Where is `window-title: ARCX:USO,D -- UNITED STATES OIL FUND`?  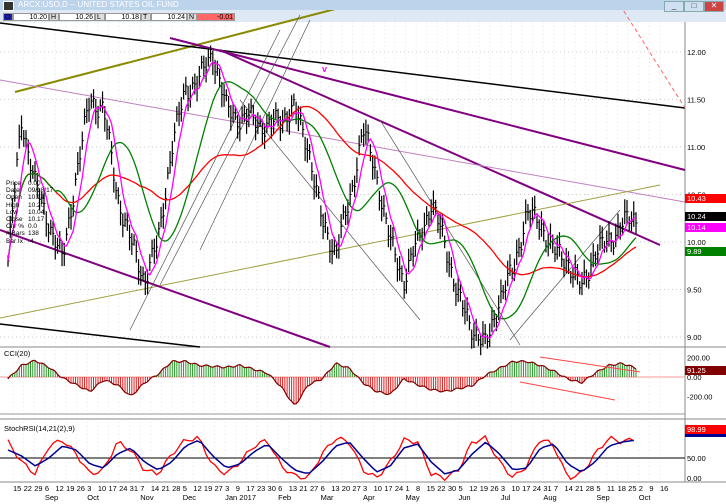 window-title: ARCX:USO,D -- UNITED STATES OIL FUND is located at coordinates (98, 4).